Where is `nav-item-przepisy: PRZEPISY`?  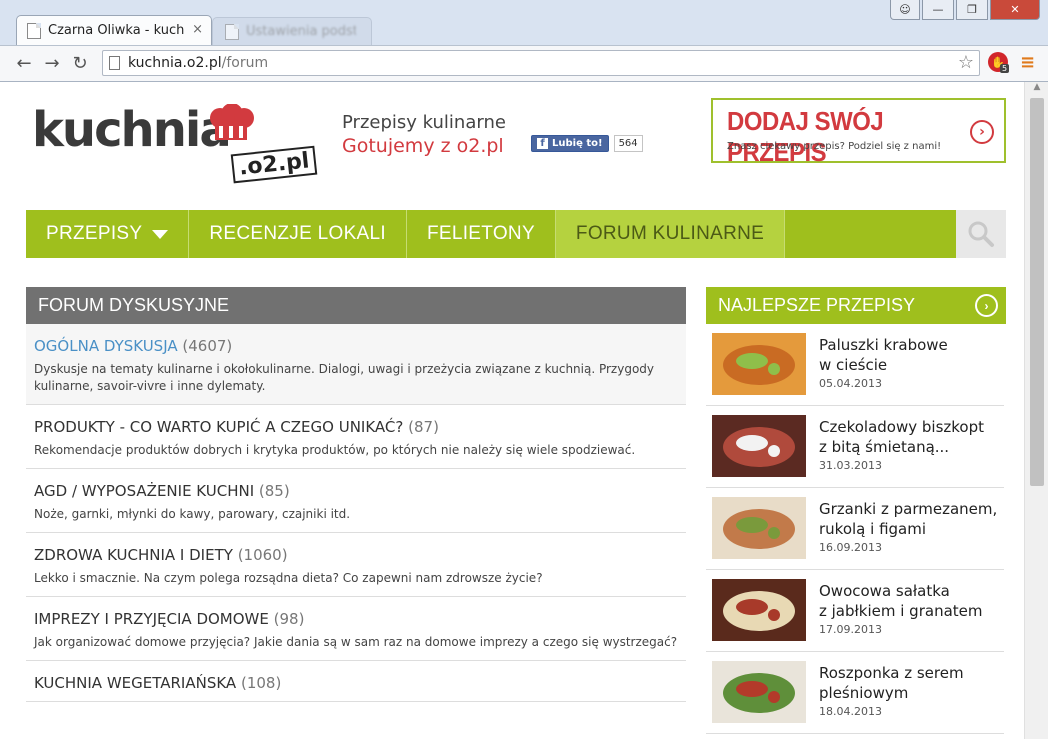
nav-item-przepisy: PRZEPISY is located at coordinates (108, 234).